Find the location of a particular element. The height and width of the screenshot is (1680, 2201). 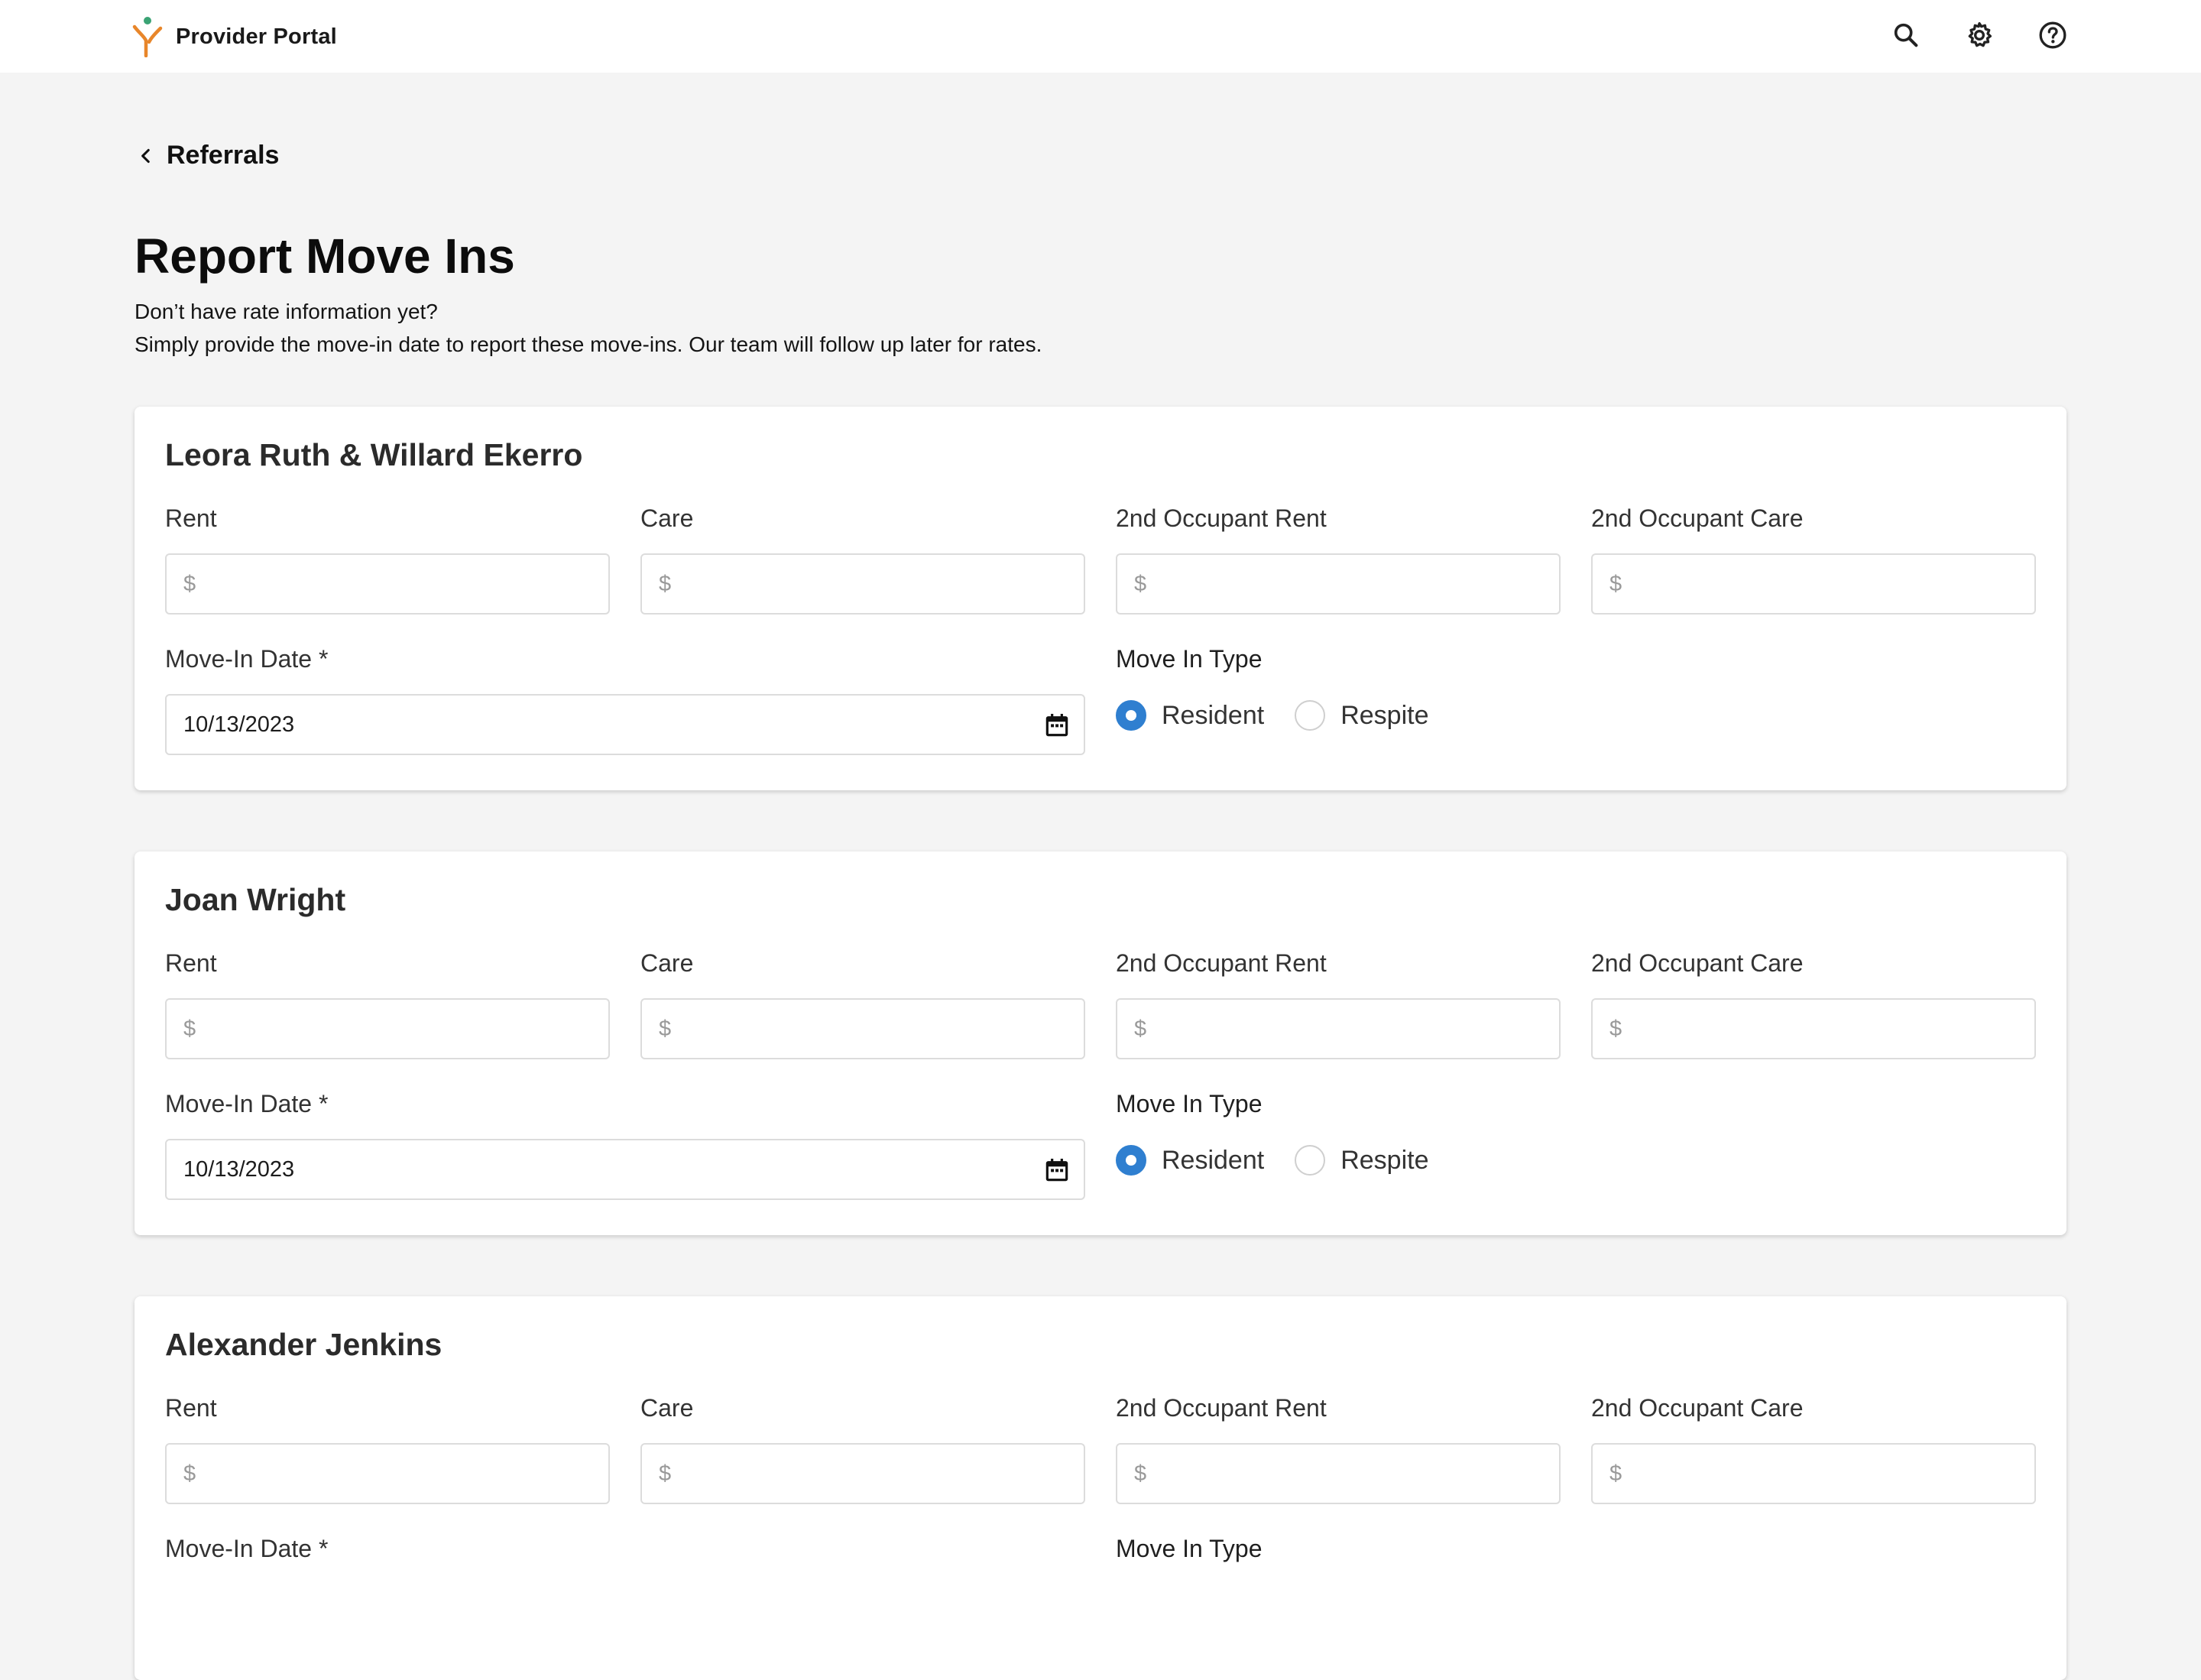

brand: Provider Portal is located at coordinates (234, 37).